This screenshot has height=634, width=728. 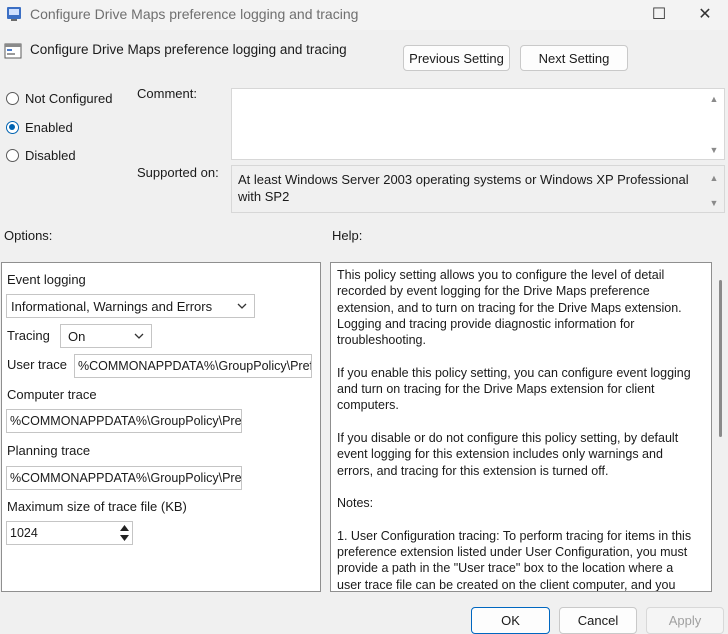 What do you see at coordinates (28, 235) in the screenshot?
I see `options-label: Options:` at bounding box center [28, 235].